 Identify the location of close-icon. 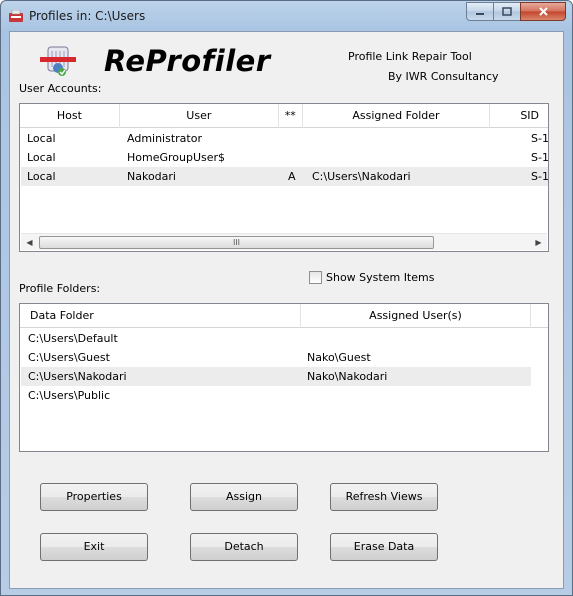
(543, 11).